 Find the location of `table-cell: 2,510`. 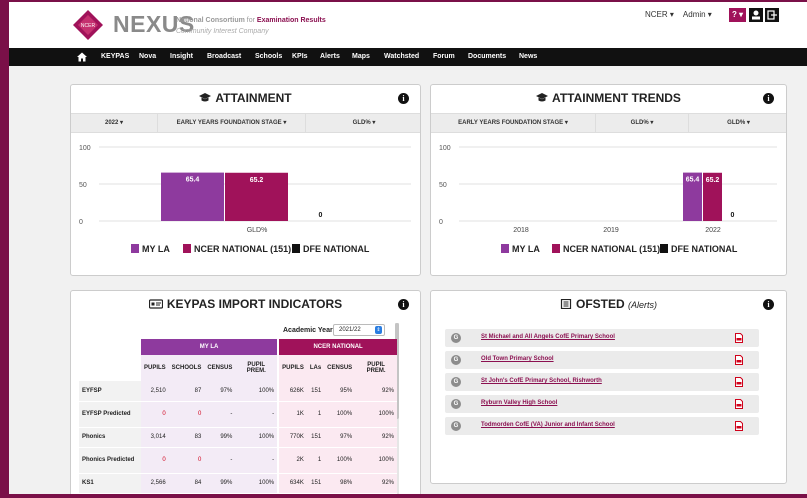

table-cell: 2,510 is located at coordinates (155, 391).